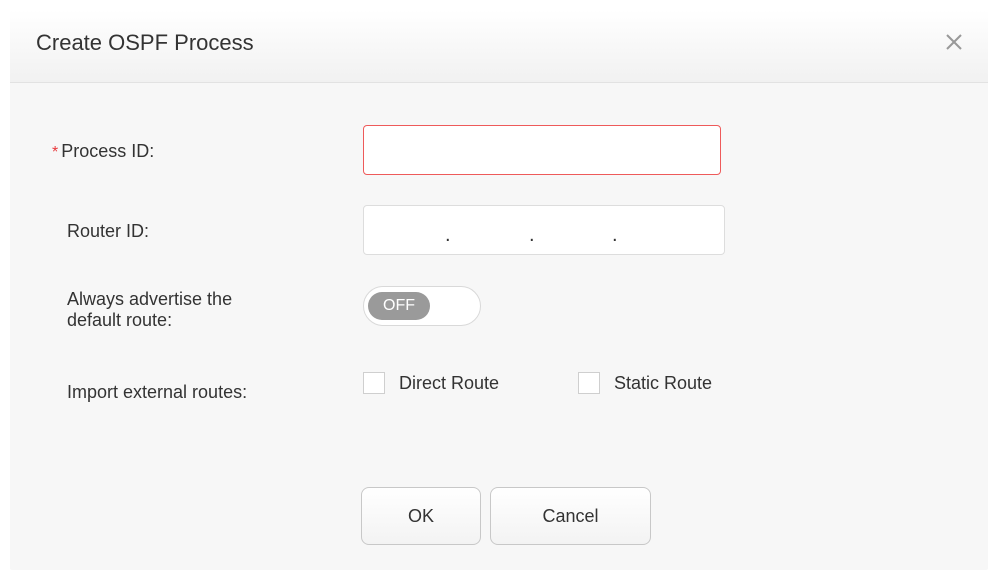  What do you see at coordinates (663, 382) in the screenshot?
I see `static-route-label: Static Route` at bounding box center [663, 382].